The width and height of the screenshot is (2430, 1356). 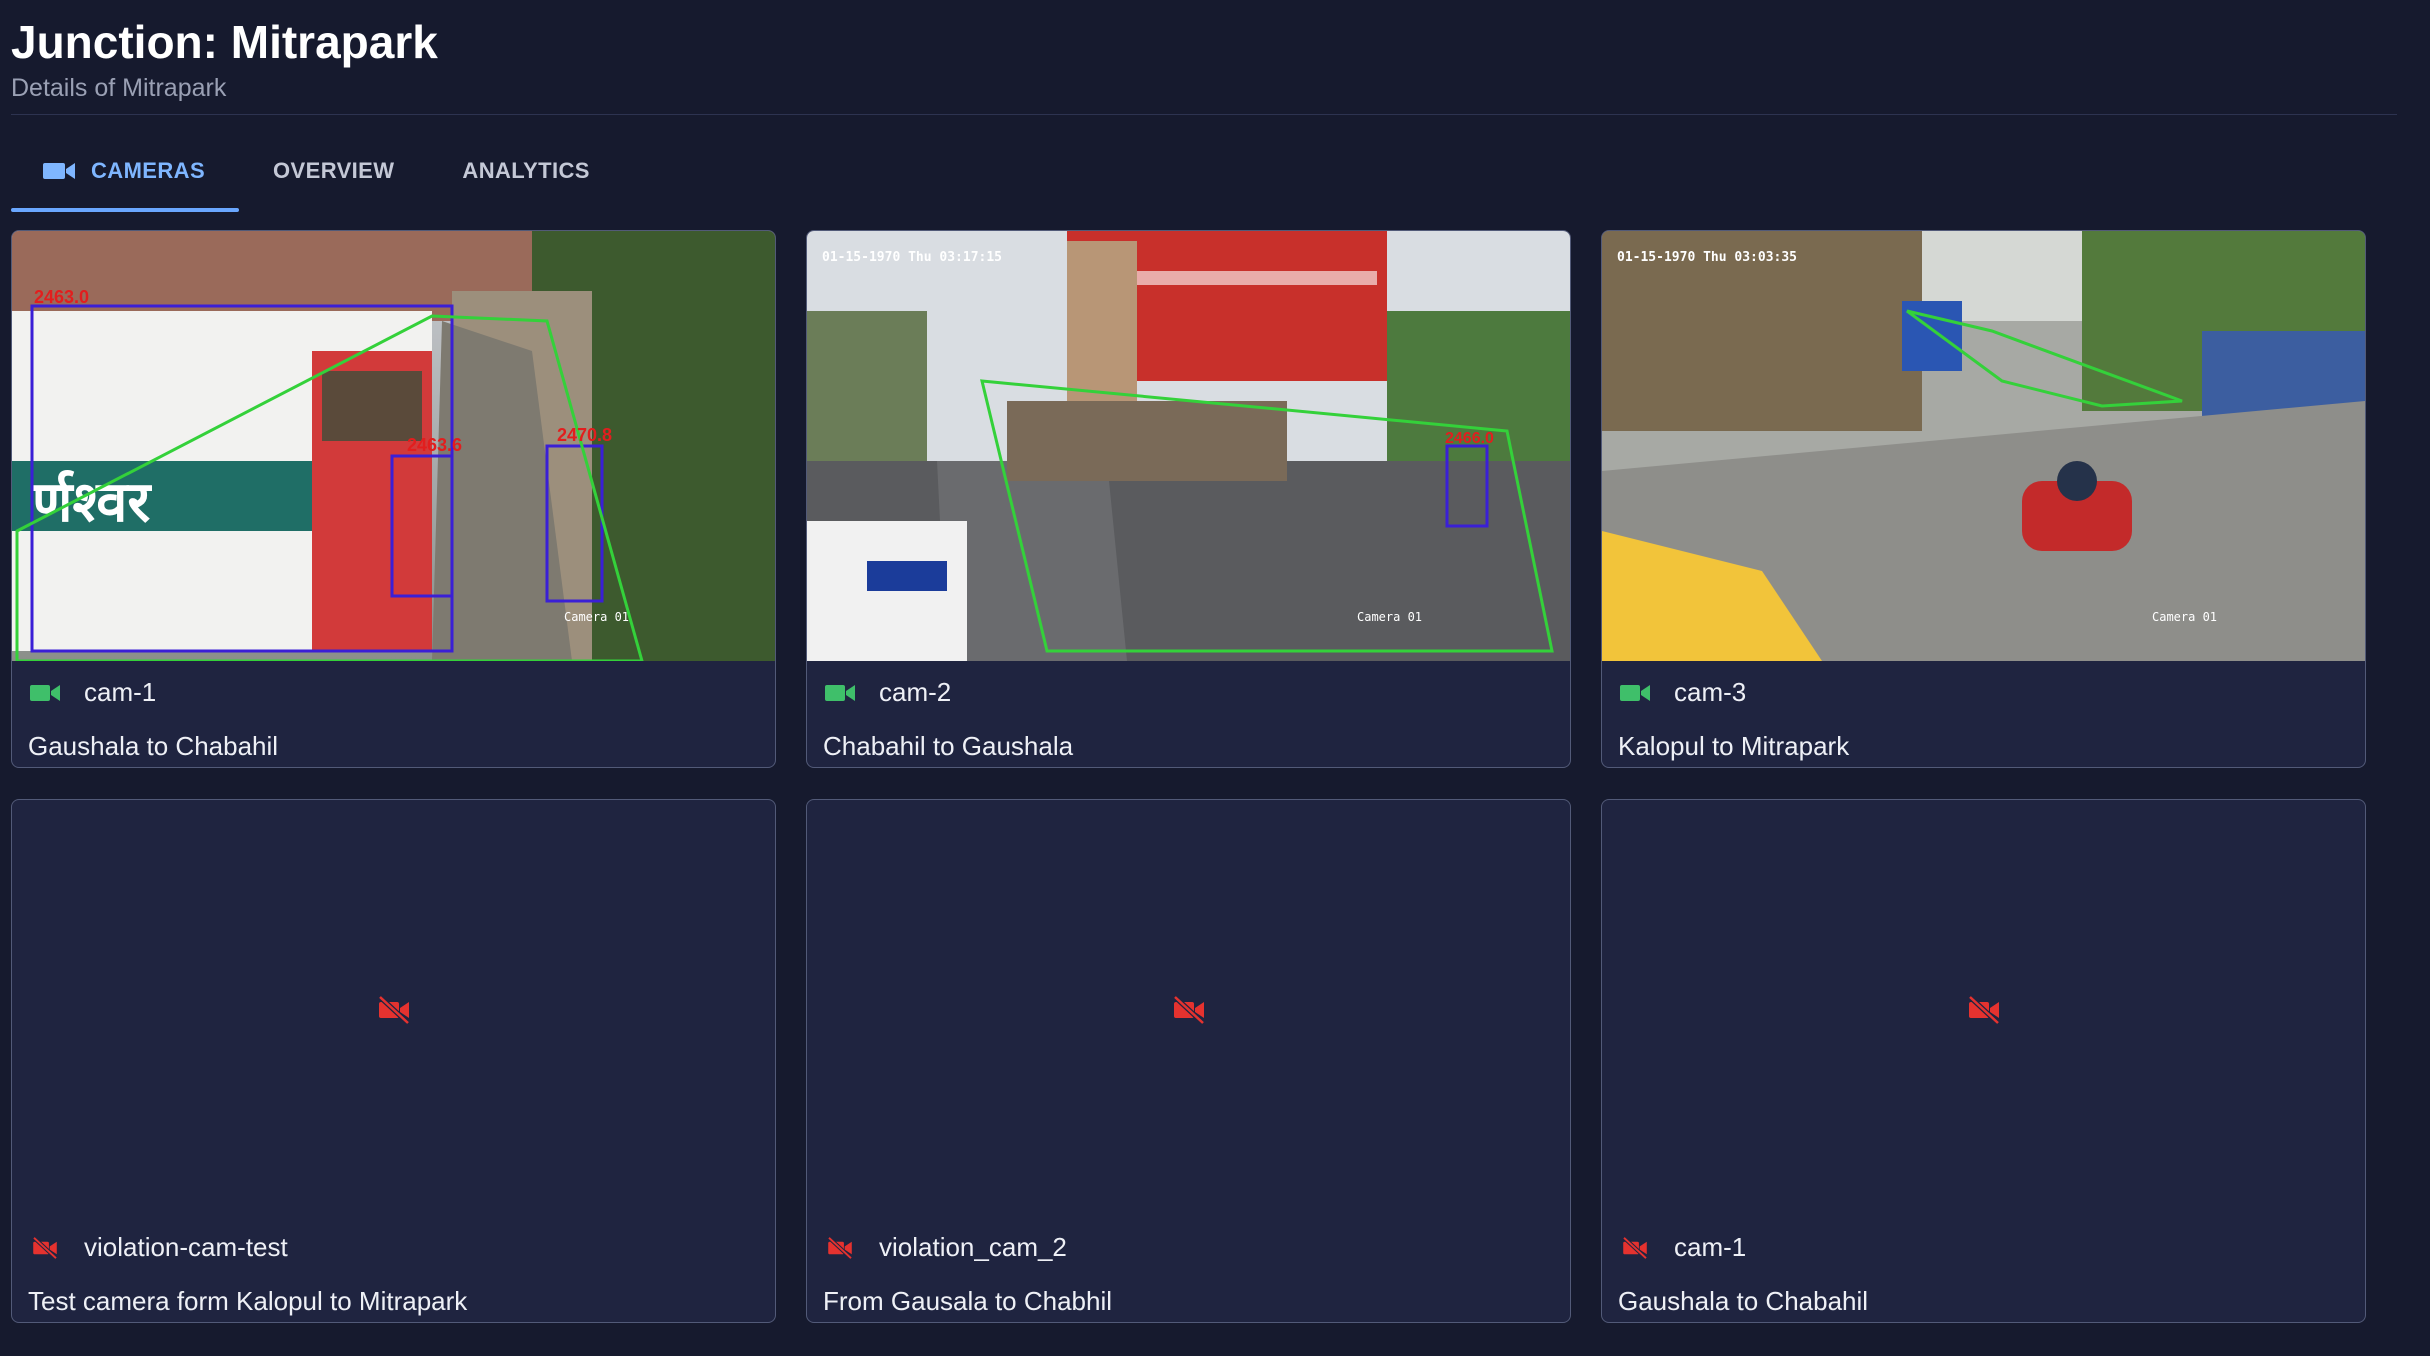 What do you see at coordinates (1983, 446) in the screenshot?
I see `camera-feed-thumbnail: 01-15-1970 Thu 03:03:35 Camera 01` at bounding box center [1983, 446].